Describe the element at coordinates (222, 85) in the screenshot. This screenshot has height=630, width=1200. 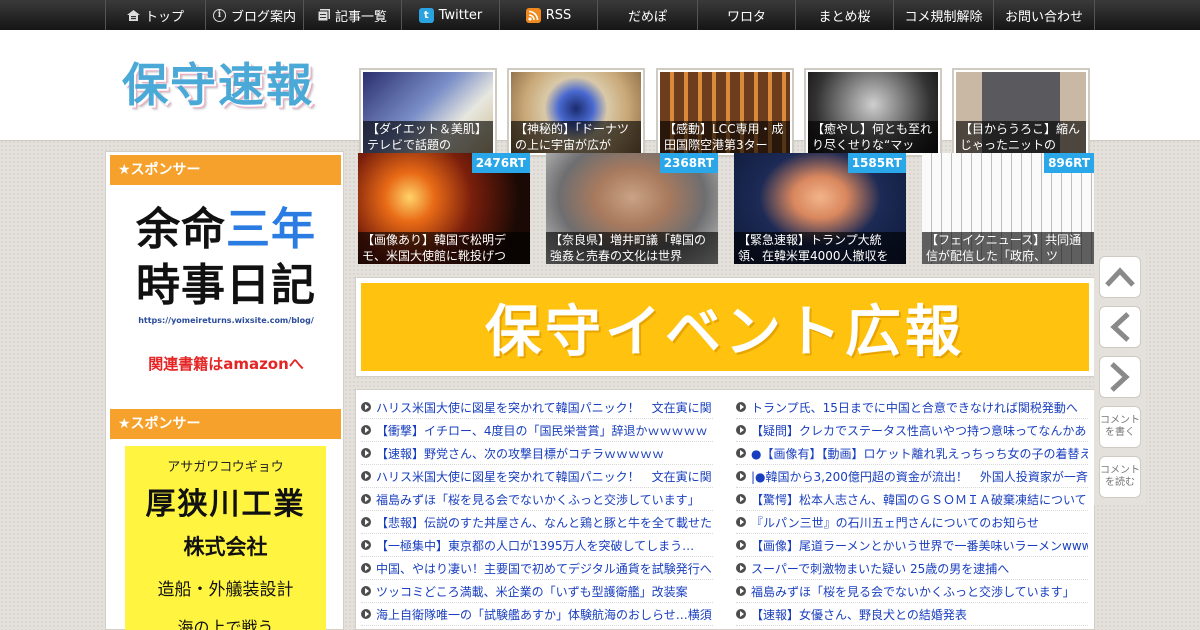
I see `site-logo: 保守速報` at that location.